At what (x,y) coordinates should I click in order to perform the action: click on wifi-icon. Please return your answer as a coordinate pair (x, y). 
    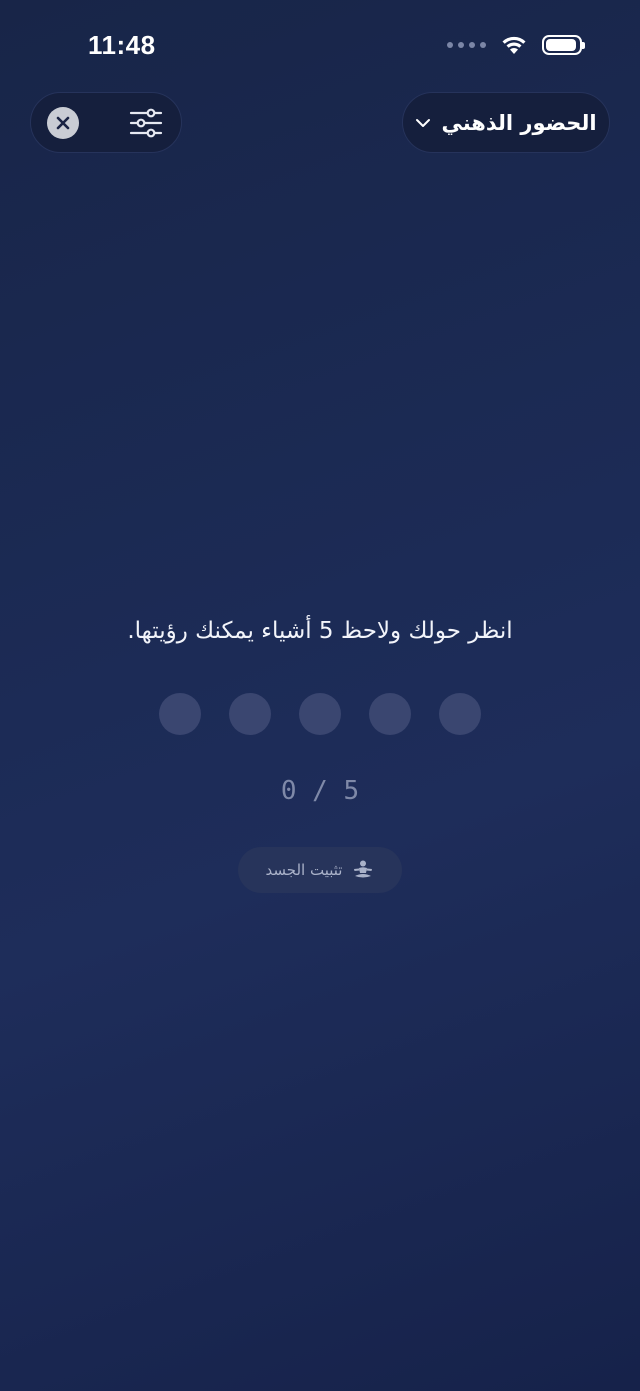
    Looking at the image, I should click on (514, 45).